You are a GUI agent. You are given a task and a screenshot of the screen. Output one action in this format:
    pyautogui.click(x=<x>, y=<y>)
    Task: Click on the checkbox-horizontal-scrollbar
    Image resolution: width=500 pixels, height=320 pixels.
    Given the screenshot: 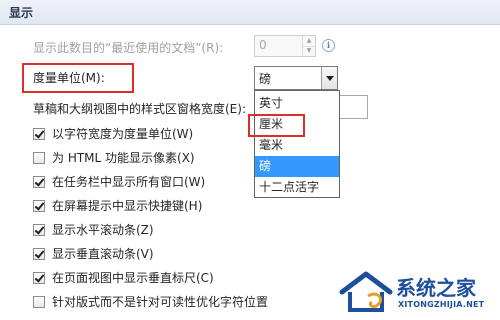 What is the action you would take?
    pyautogui.click(x=39, y=230)
    